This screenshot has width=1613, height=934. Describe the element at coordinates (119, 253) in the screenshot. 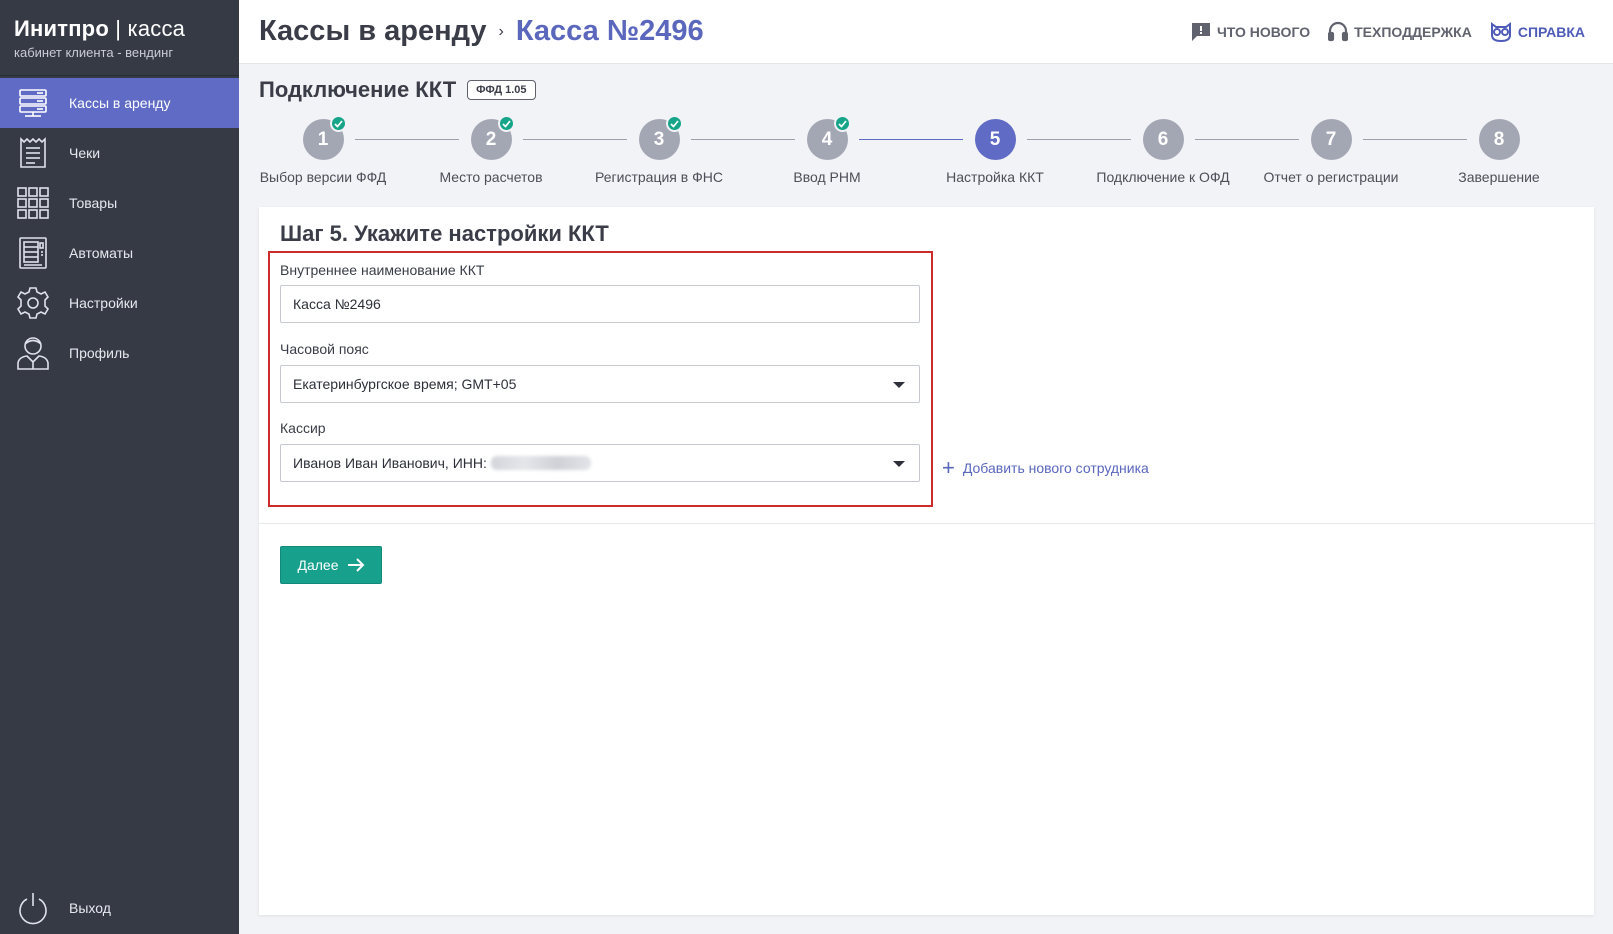

I see `sidebar-item-machines: Автоматы` at that location.